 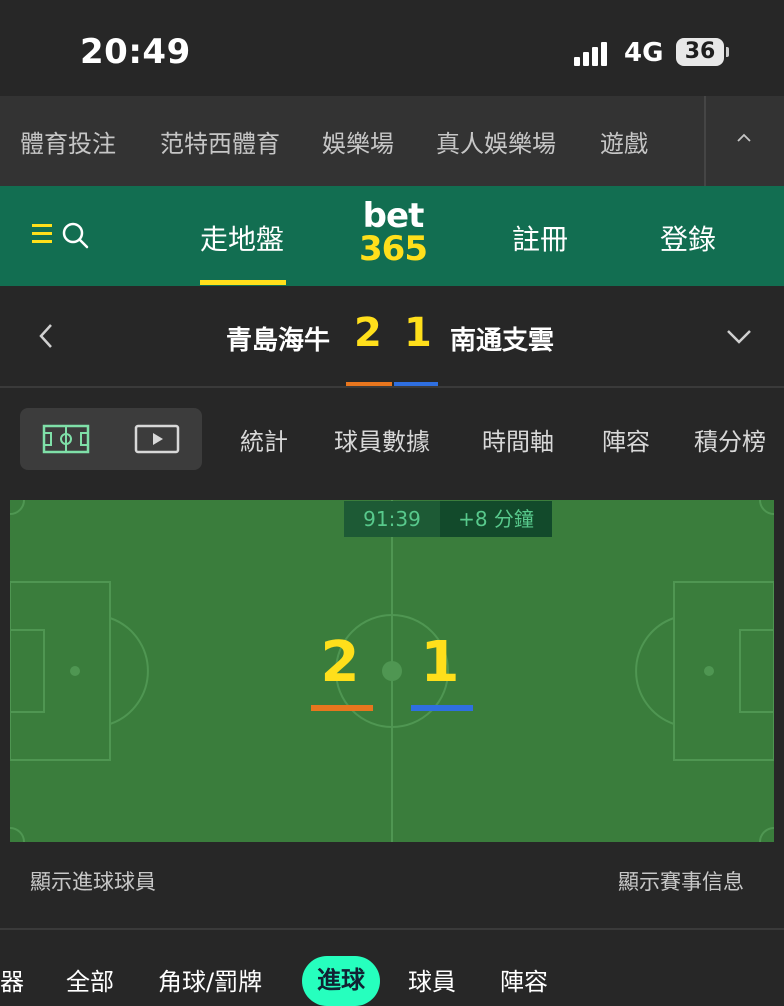 I want to click on filter-lineups: 陣容, so click(x=524, y=979).